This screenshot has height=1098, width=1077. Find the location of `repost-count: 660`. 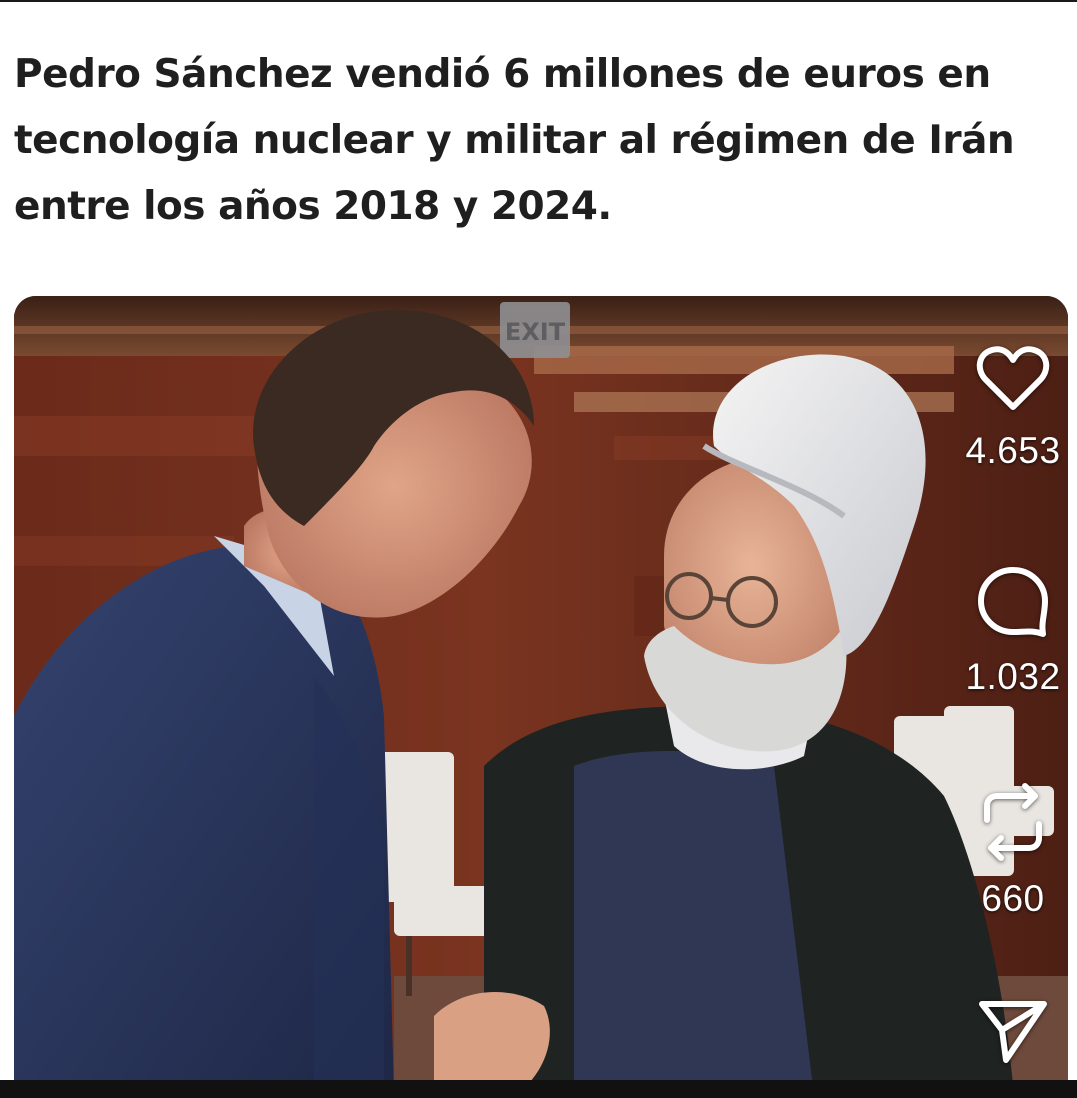

repost-count: 660 is located at coordinates (1013, 898).